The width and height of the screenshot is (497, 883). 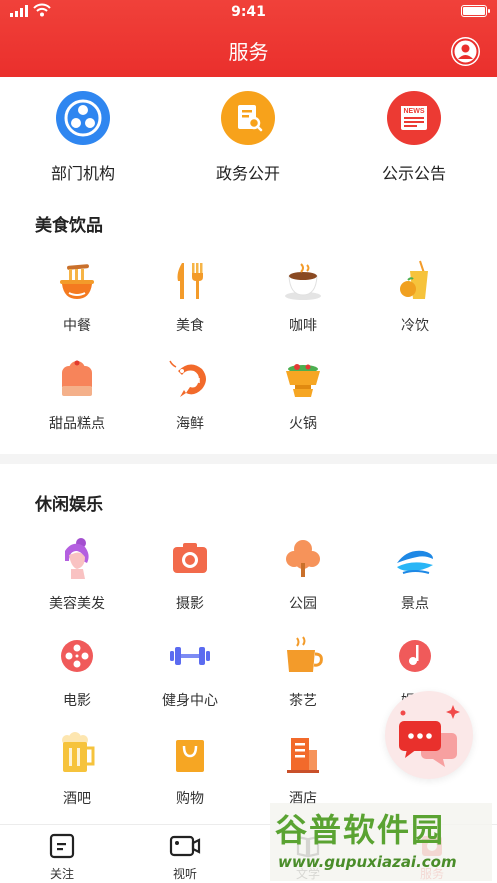 What do you see at coordinates (248, 52) in the screenshot?
I see `page-title: 服务` at bounding box center [248, 52].